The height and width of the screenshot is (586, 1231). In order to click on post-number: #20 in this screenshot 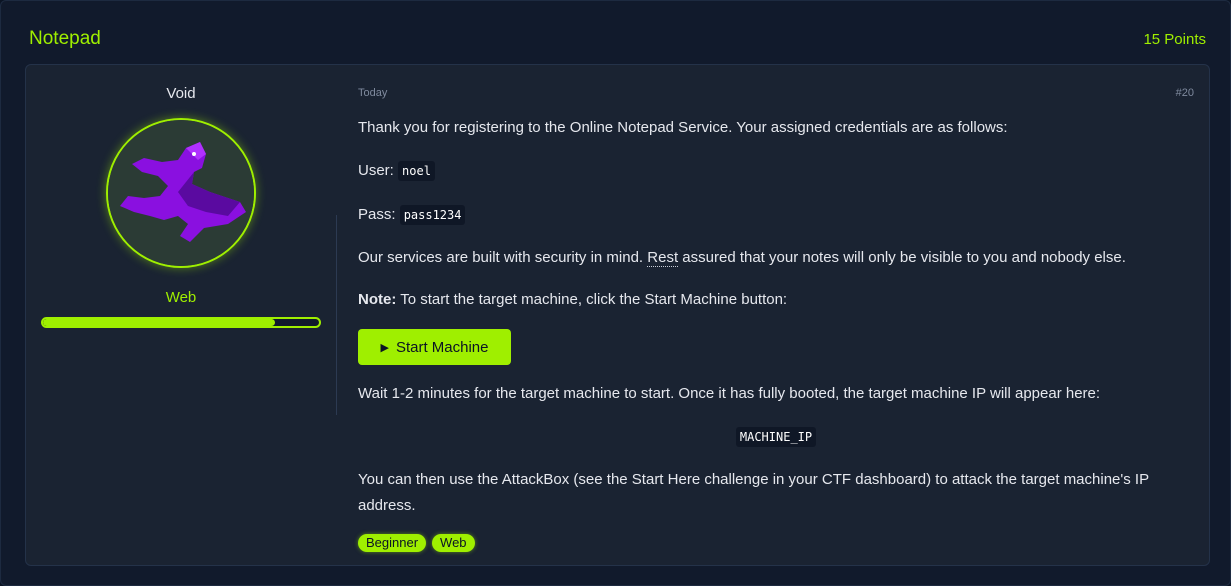, I will do `click(1185, 93)`.